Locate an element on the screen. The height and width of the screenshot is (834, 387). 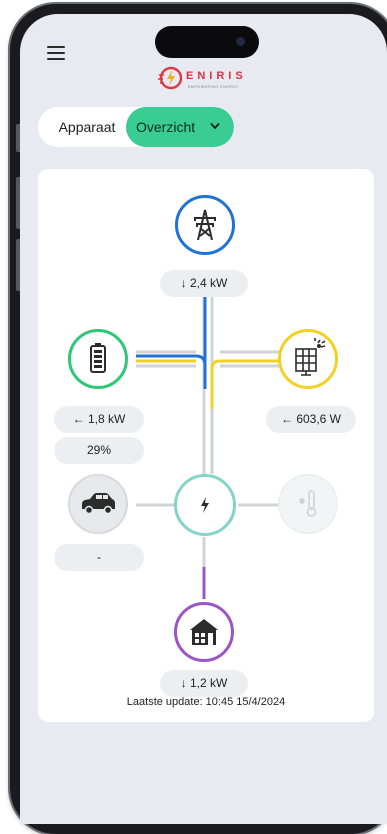
heating-node is located at coordinates (308, 504).